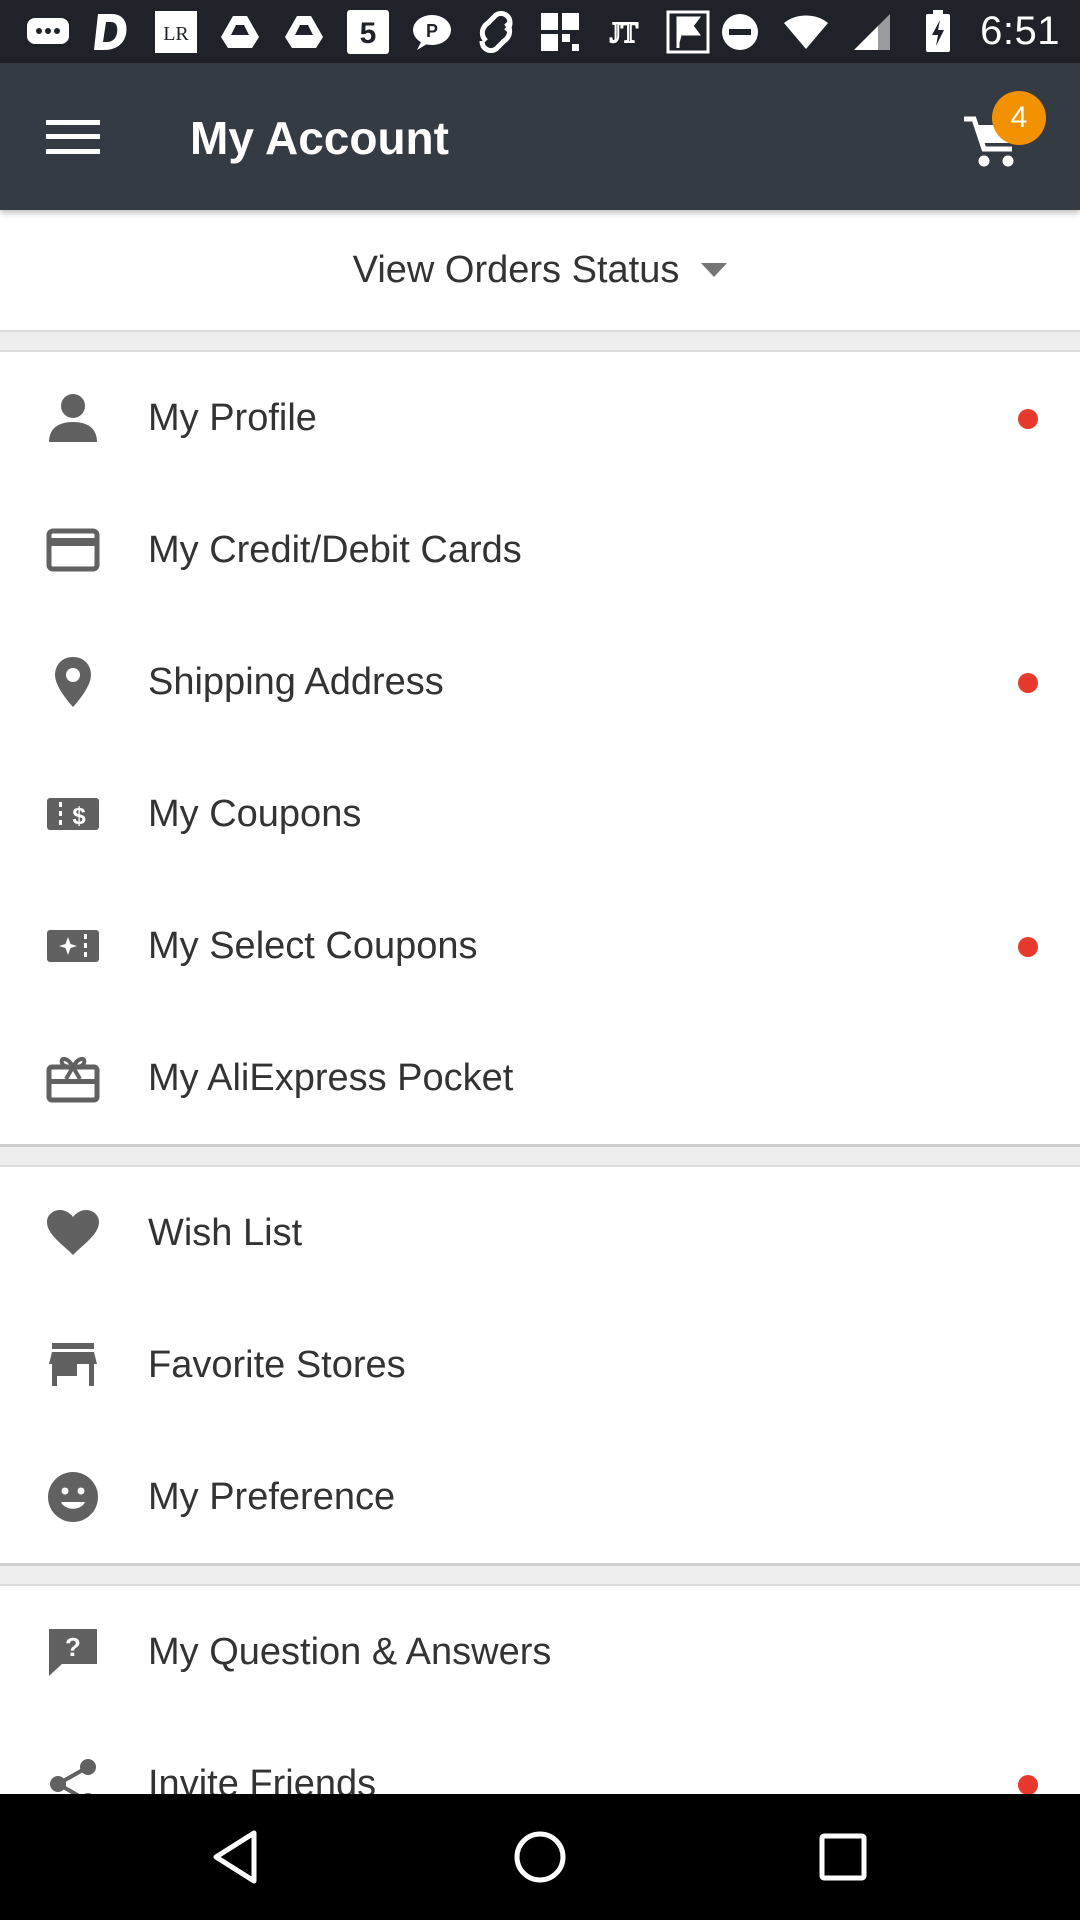  What do you see at coordinates (277, 1364) in the screenshot?
I see `menu-item-label: Favorite Stores` at bounding box center [277, 1364].